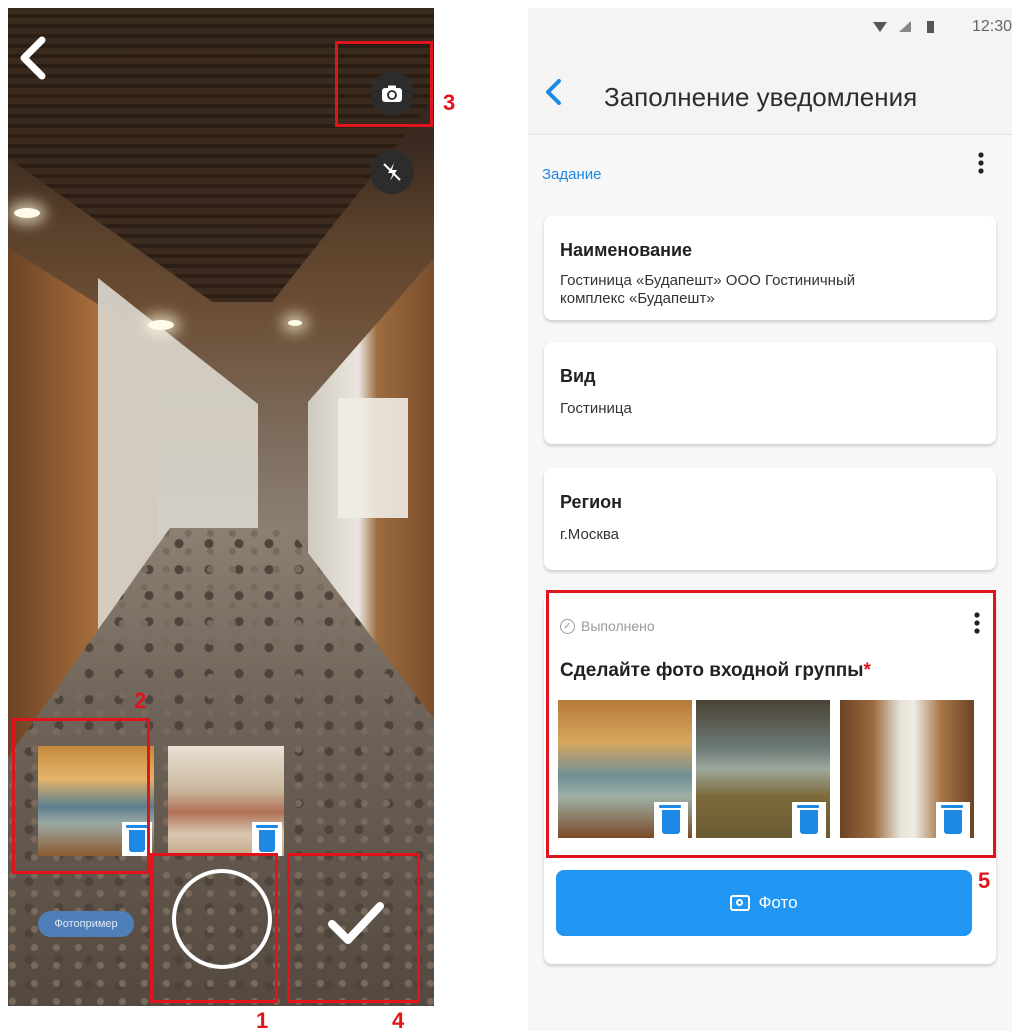 This screenshot has height=1034, width=1012. What do you see at coordinates (226, 801) in the screenshot?
I see `captured-photo-thumbnail` at bounding box center [226, 801].